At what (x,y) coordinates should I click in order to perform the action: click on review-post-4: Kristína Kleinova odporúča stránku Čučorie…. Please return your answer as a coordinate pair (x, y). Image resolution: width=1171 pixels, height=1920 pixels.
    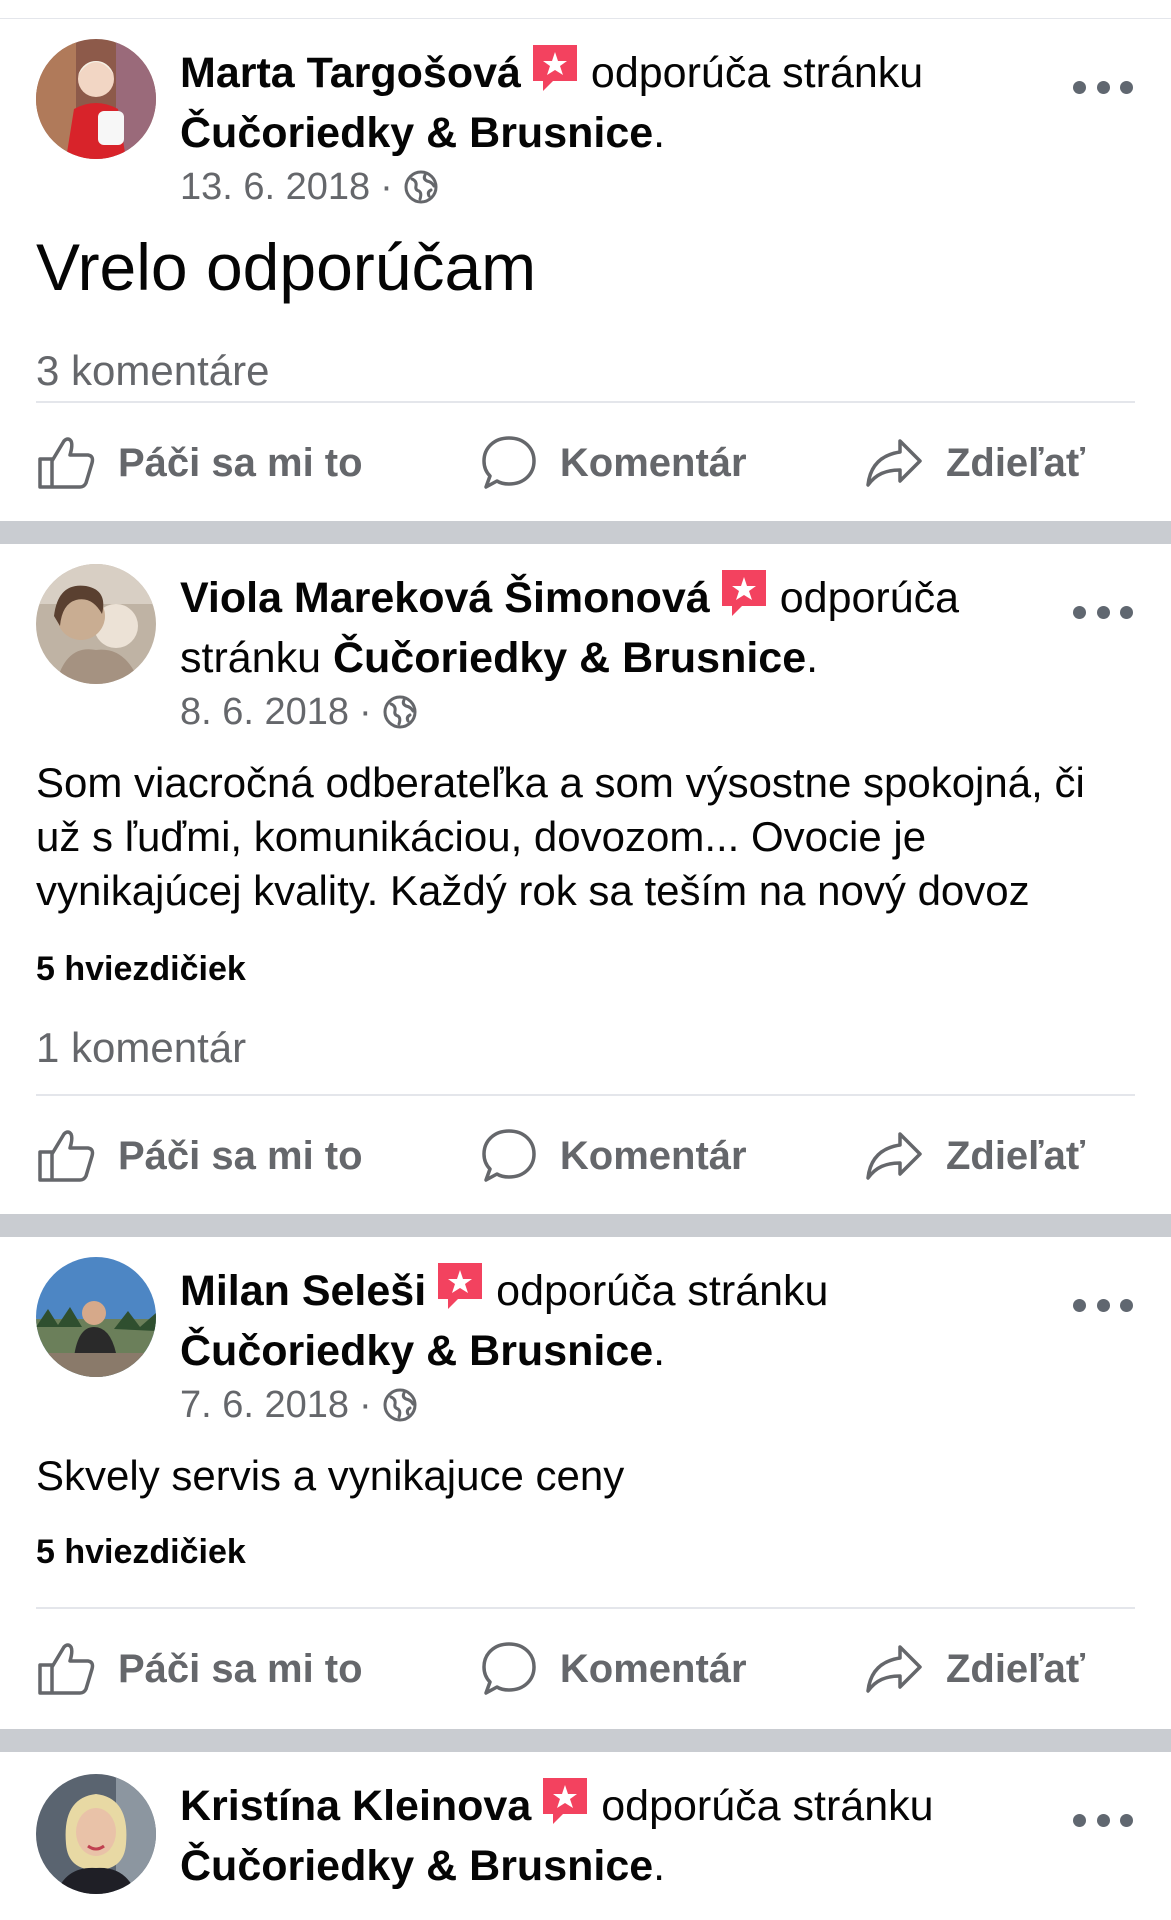
    Looking at the image, I should click on (585, 1832).